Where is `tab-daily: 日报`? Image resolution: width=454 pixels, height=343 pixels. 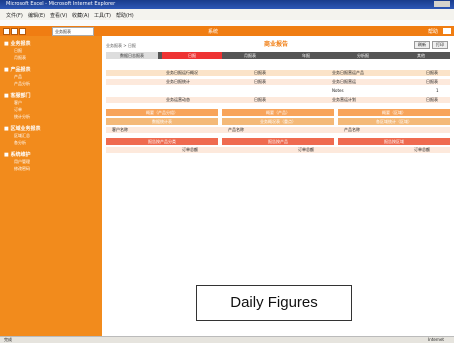 tab-daily: 日报 is located at coordinates (192, 55).